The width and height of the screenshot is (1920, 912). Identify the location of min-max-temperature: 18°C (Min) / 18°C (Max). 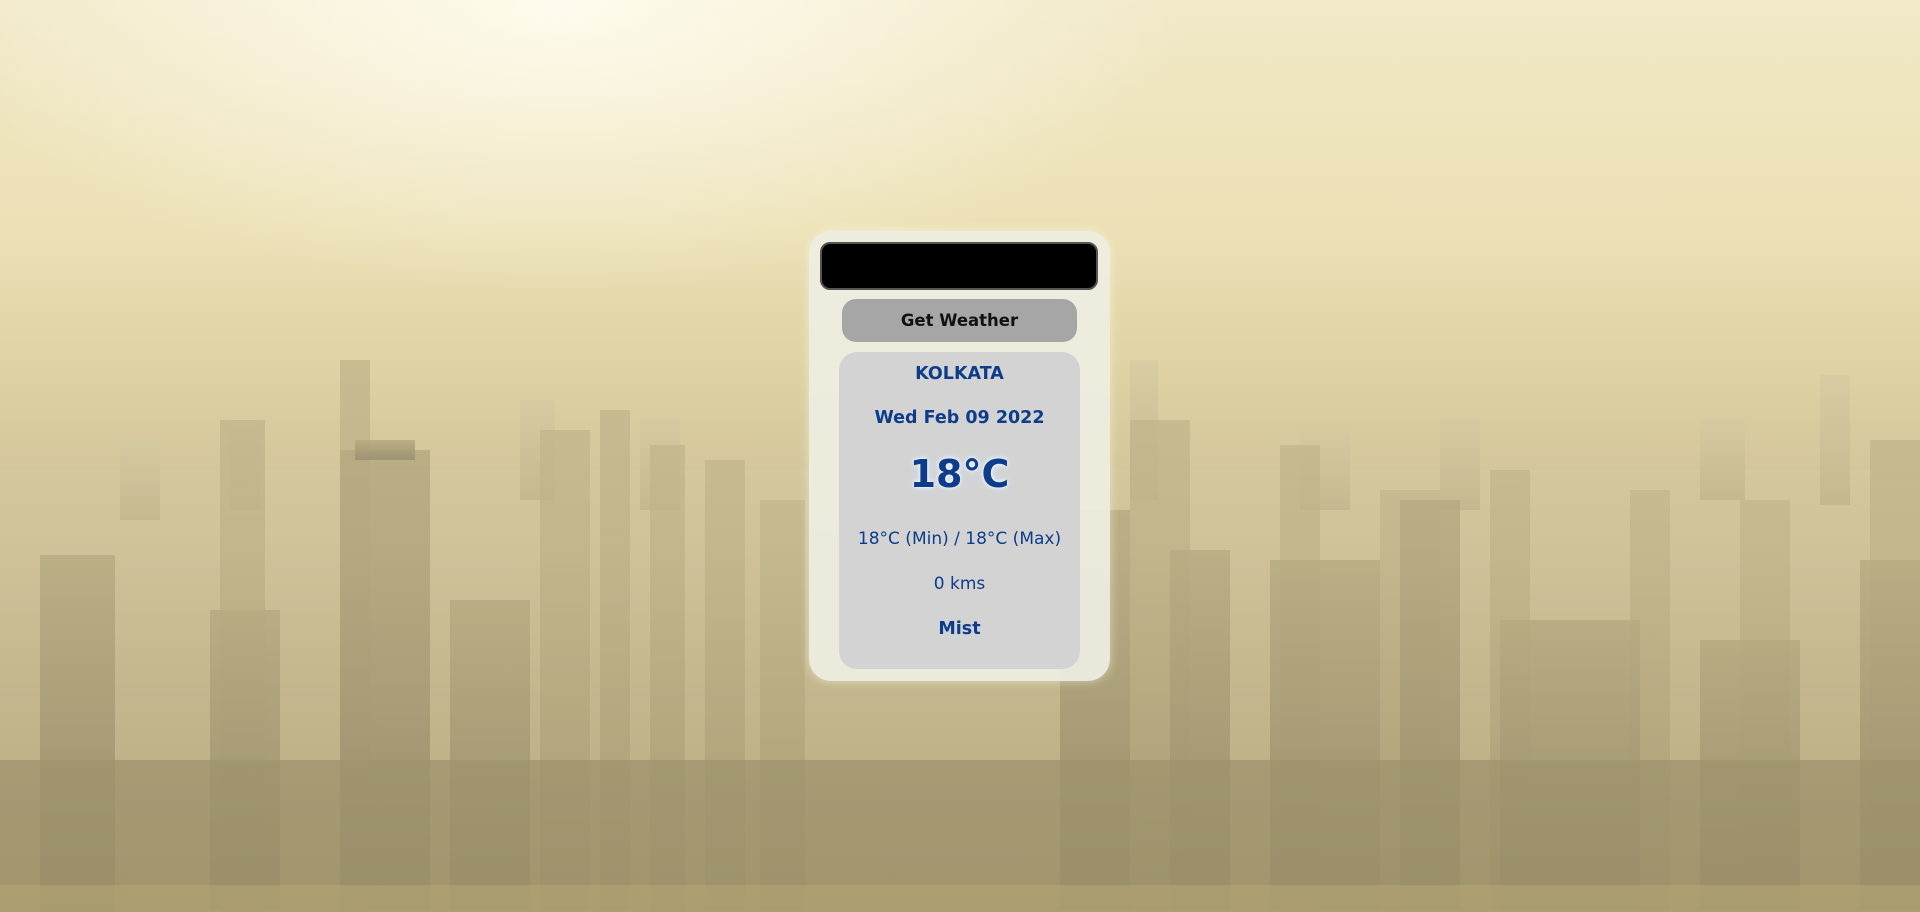
(959, 539).